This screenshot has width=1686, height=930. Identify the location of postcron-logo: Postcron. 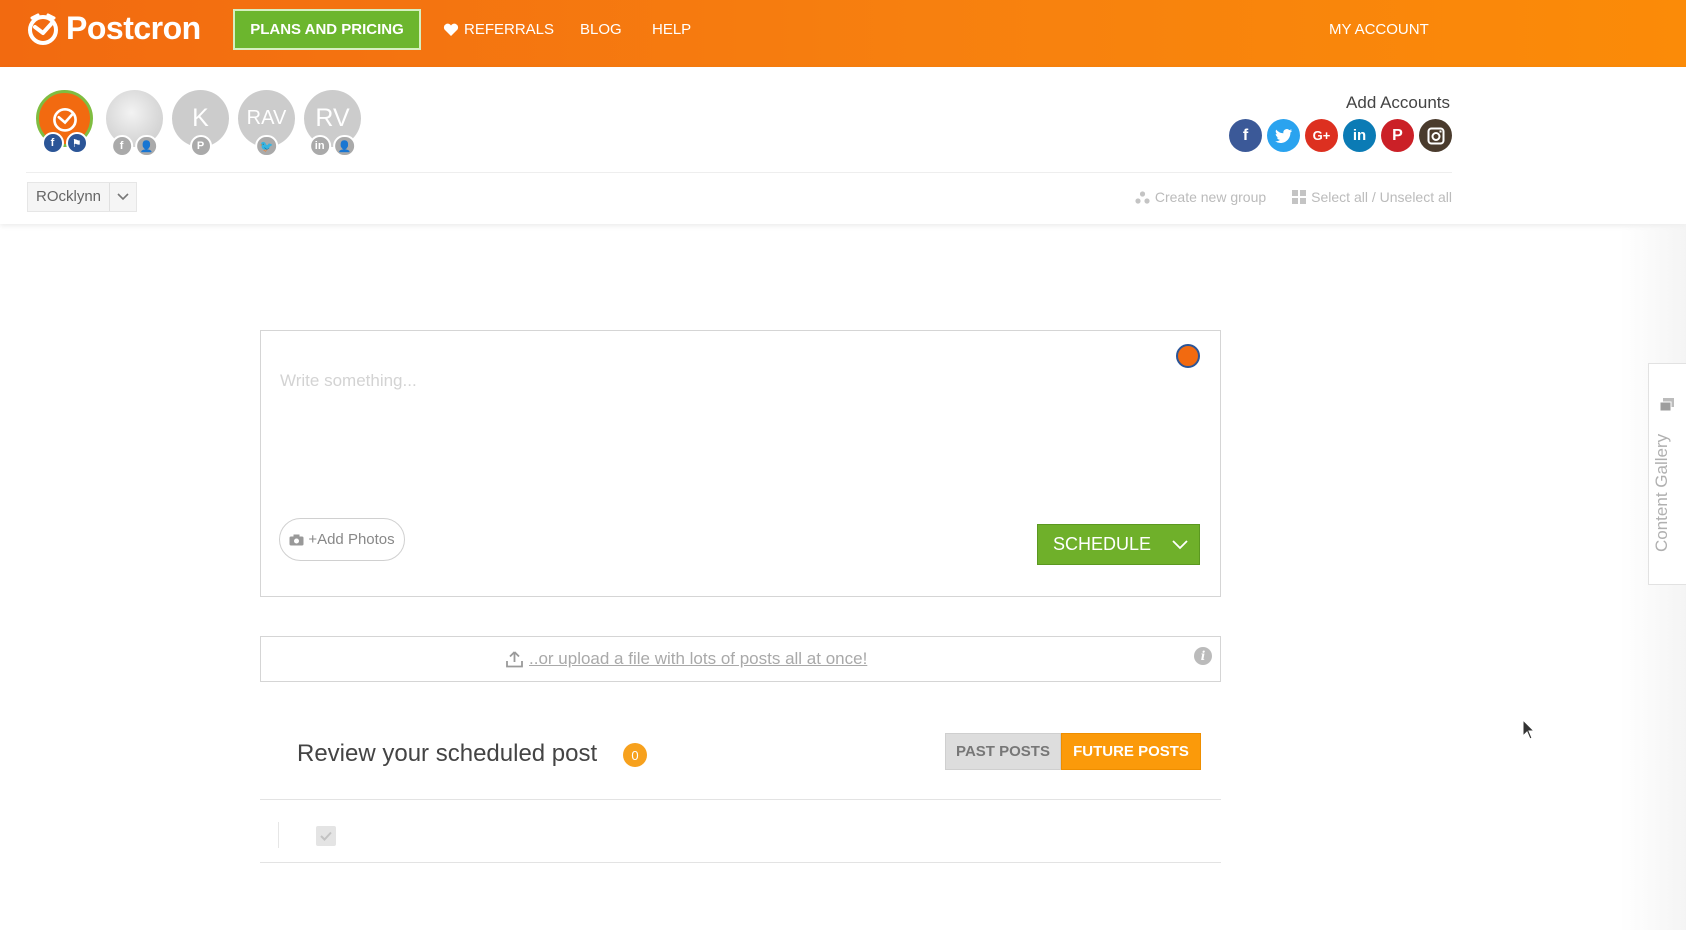
(113, 28).